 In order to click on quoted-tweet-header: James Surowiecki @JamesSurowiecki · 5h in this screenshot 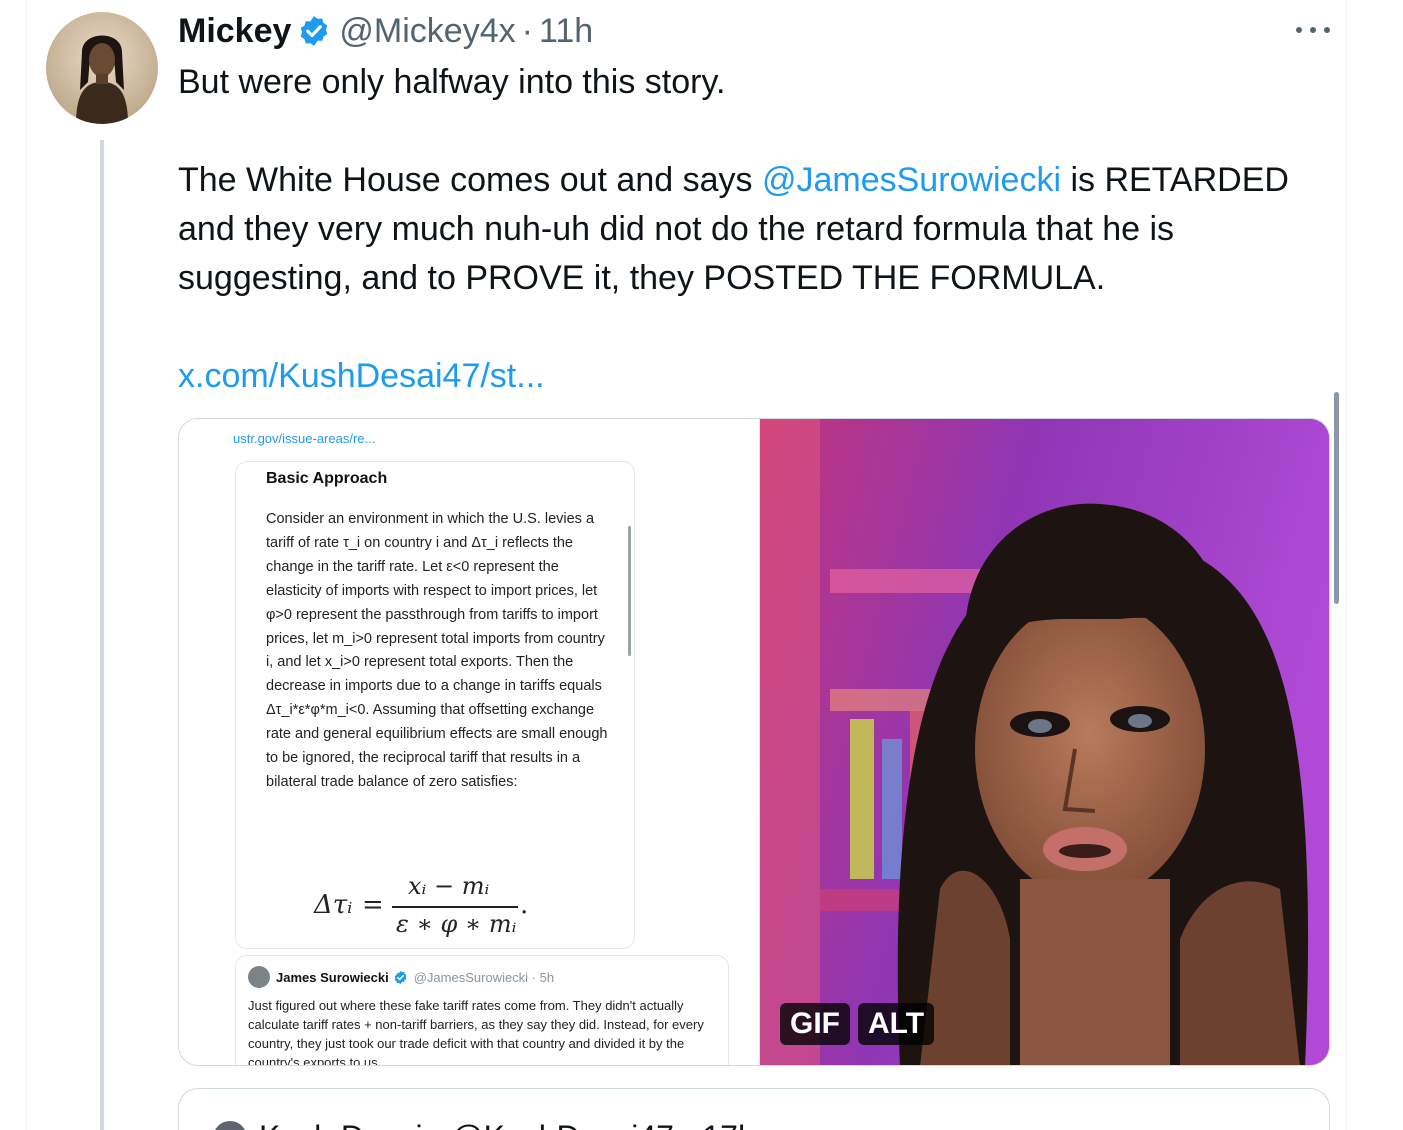, I will do `click(401, 977)`.